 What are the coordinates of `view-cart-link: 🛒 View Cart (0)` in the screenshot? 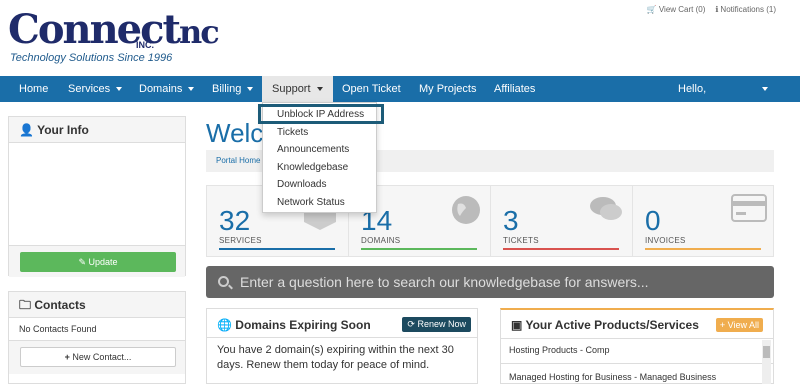 It's located at (676, 9).